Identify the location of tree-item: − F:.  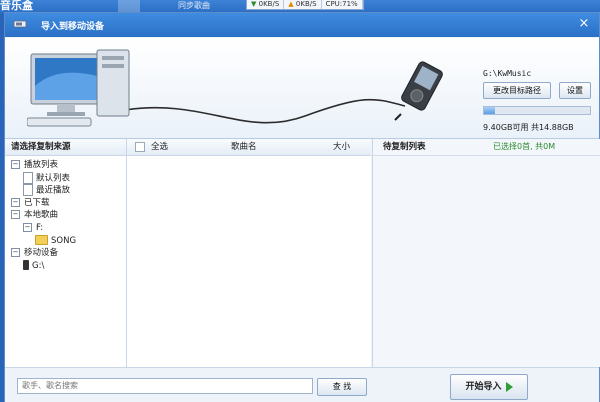
(65, 228).